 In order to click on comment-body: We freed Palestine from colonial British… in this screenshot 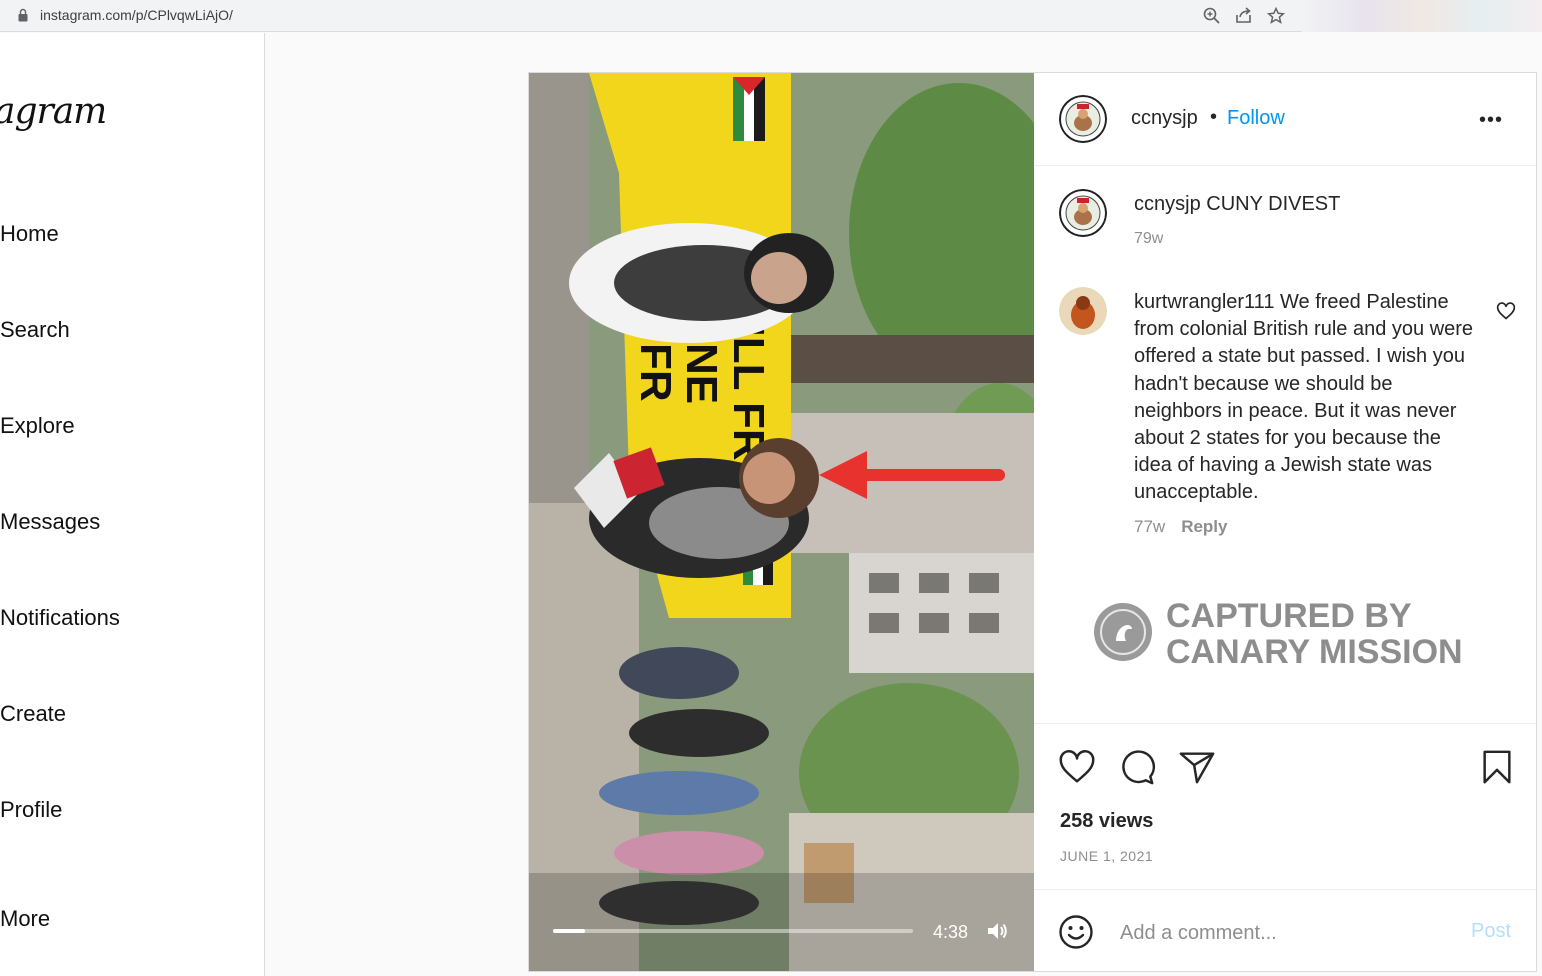, I will do `click(1304, 397)`.